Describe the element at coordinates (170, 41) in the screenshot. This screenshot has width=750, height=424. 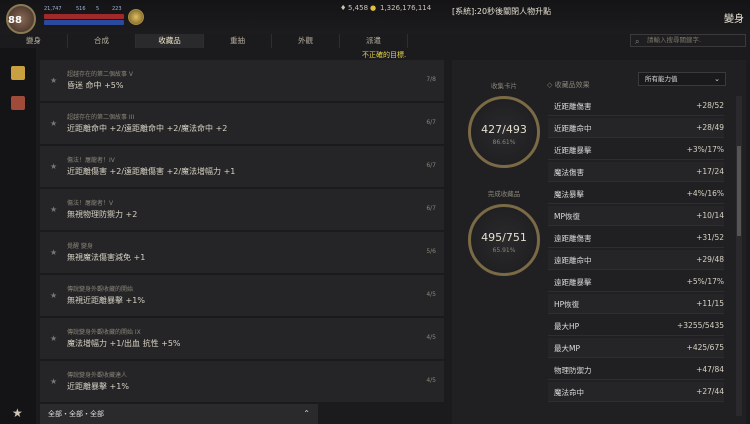
I see `tab-collection: 收藏品` at that location.